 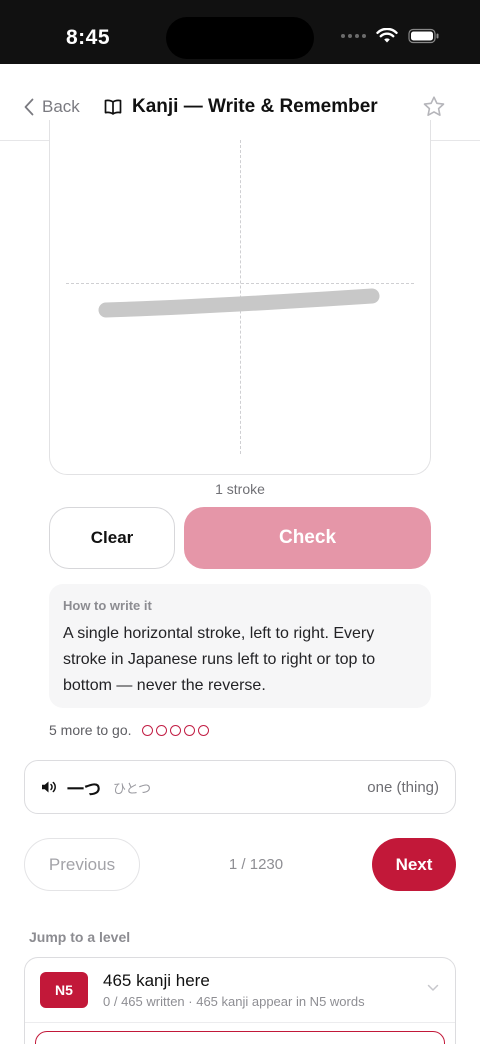 I want to click on chevron-down-icon, so click(x=433, y=987).